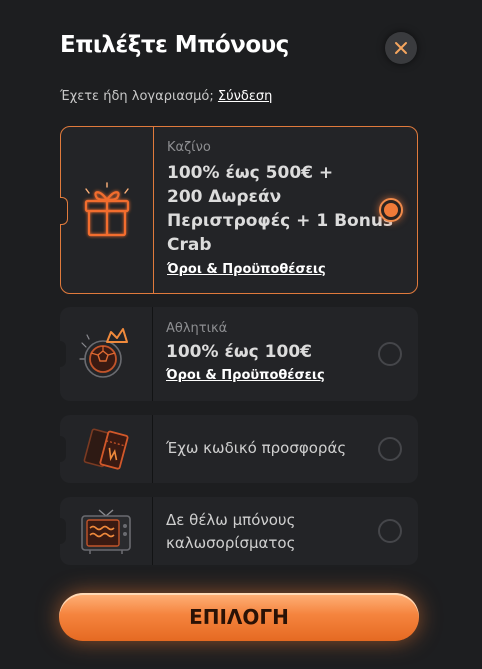  Describe the element at coordinates (245, 96) in the screenshot. I see `login-link: Σύνδεση` at that location.